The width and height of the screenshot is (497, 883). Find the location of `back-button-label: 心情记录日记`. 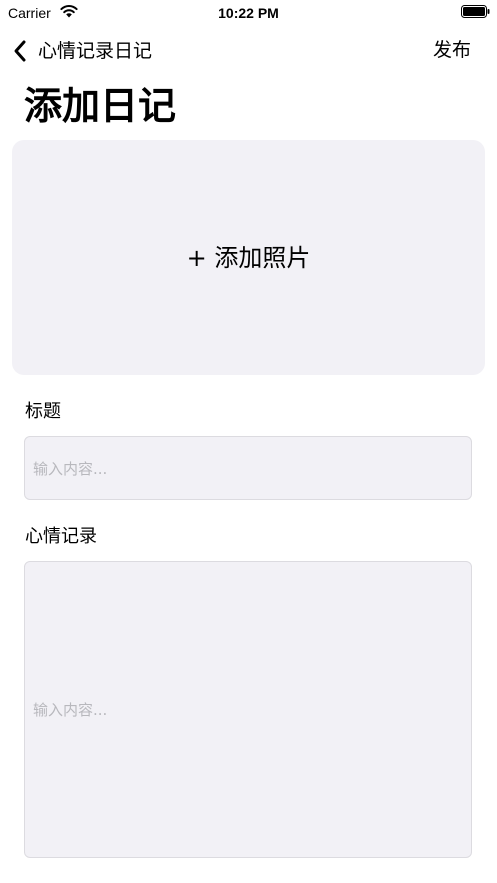

back-button-label: 心情记录日记 is located at coordinates (95, 51).